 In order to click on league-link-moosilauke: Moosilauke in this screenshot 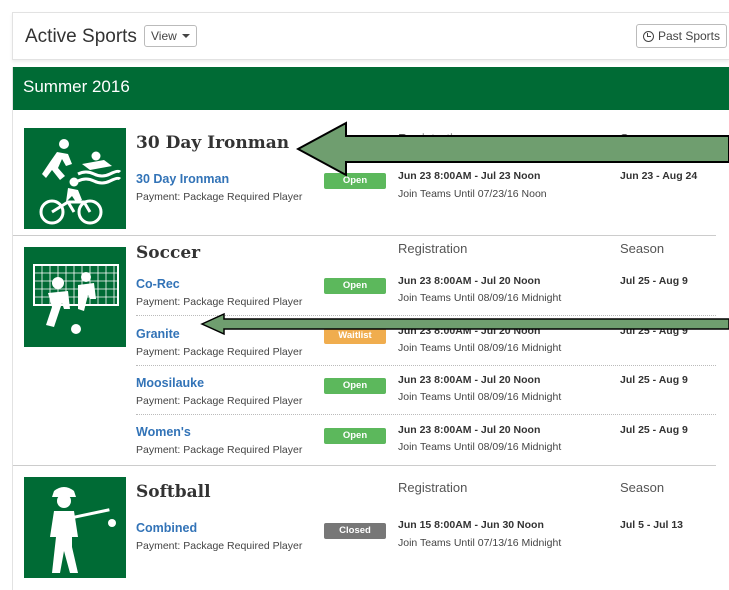, I will do `click(170, 383)`.